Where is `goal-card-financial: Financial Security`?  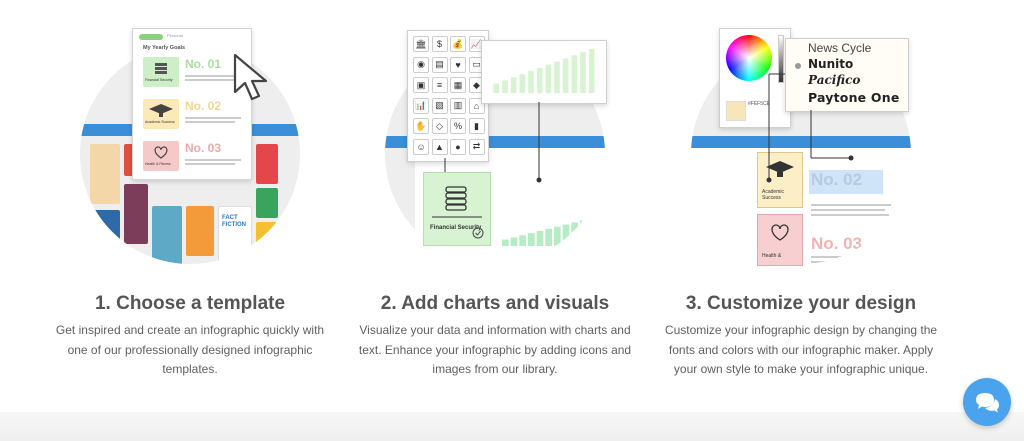
goal-card-financial: Financial Security is located at coordinates (161, 72).